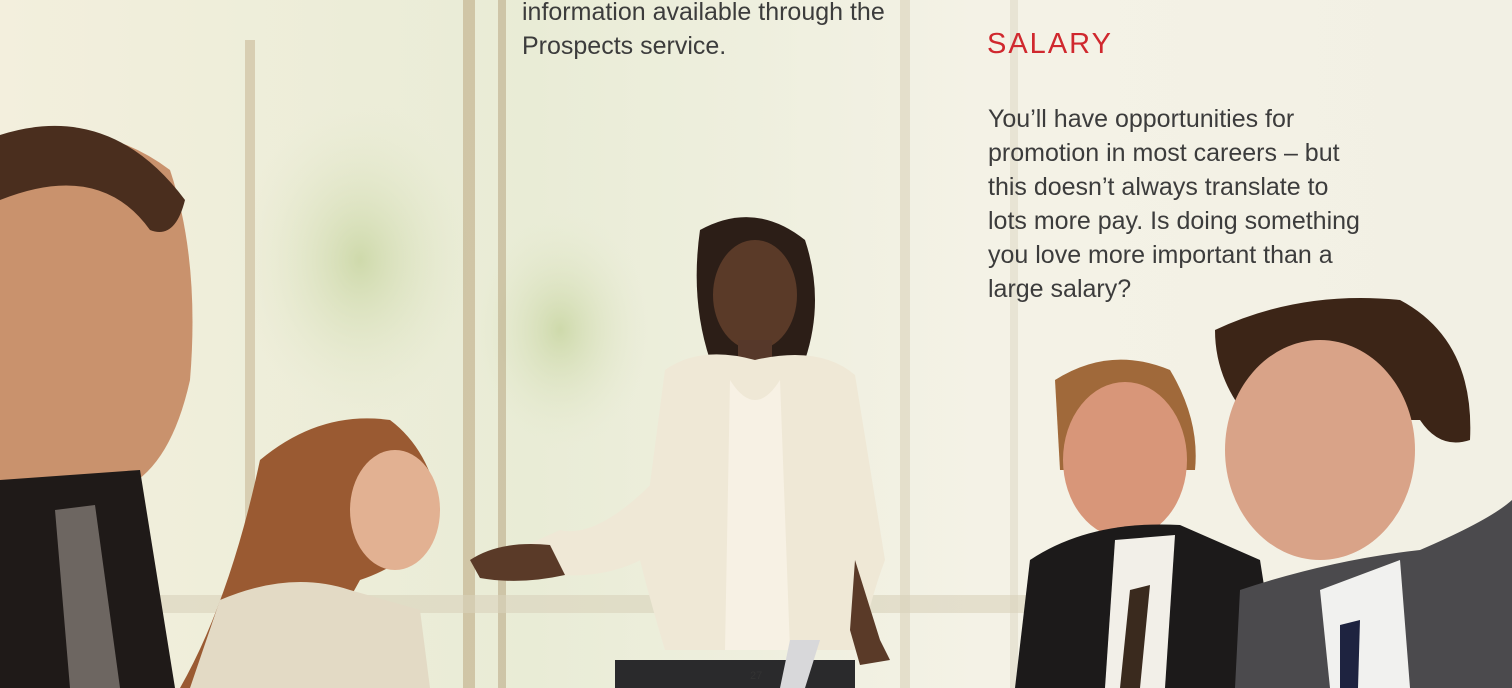 The width and height of the screenshot is (1512, 688). What do you see at coordinates (624, 46) in the screenshot?
I see `intro-line-2: Prospects service.` at bounding box center [624, 46].